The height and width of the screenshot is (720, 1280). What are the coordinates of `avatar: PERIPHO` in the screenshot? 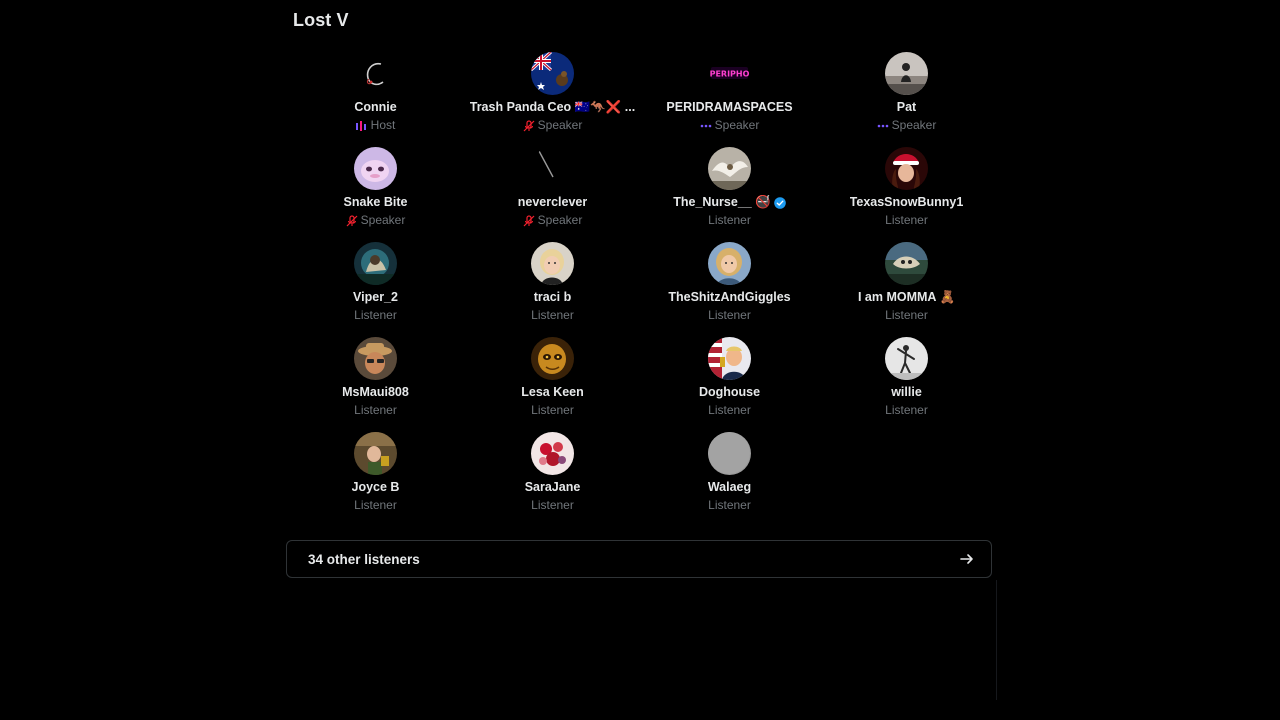 It's located at (729, 73).